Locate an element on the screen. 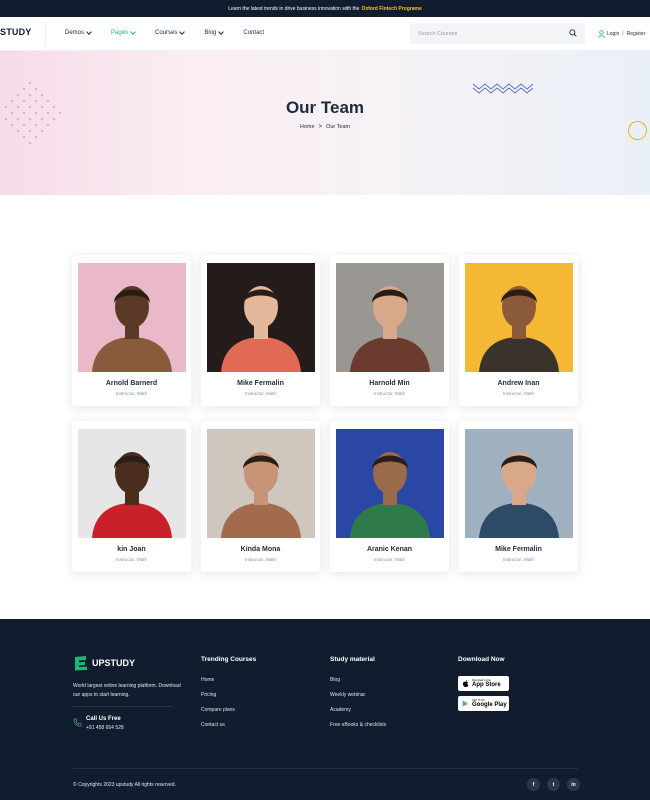 This screenshot has width=650, height=800. footer-column-download: Download Now is located at coordinates (481, 666).